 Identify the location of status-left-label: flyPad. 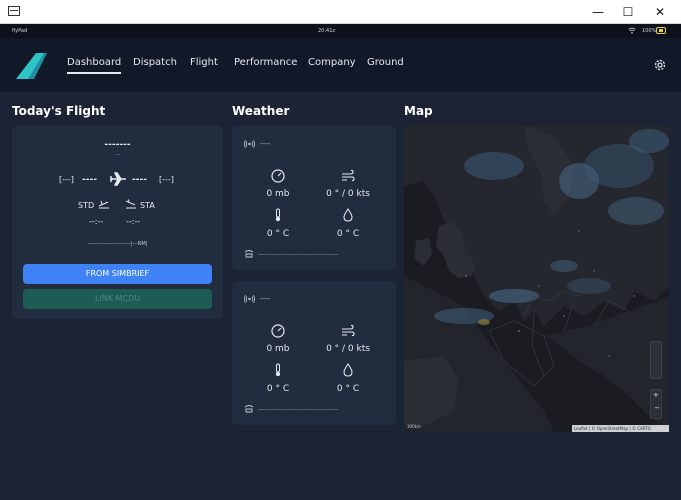
(20, 31).